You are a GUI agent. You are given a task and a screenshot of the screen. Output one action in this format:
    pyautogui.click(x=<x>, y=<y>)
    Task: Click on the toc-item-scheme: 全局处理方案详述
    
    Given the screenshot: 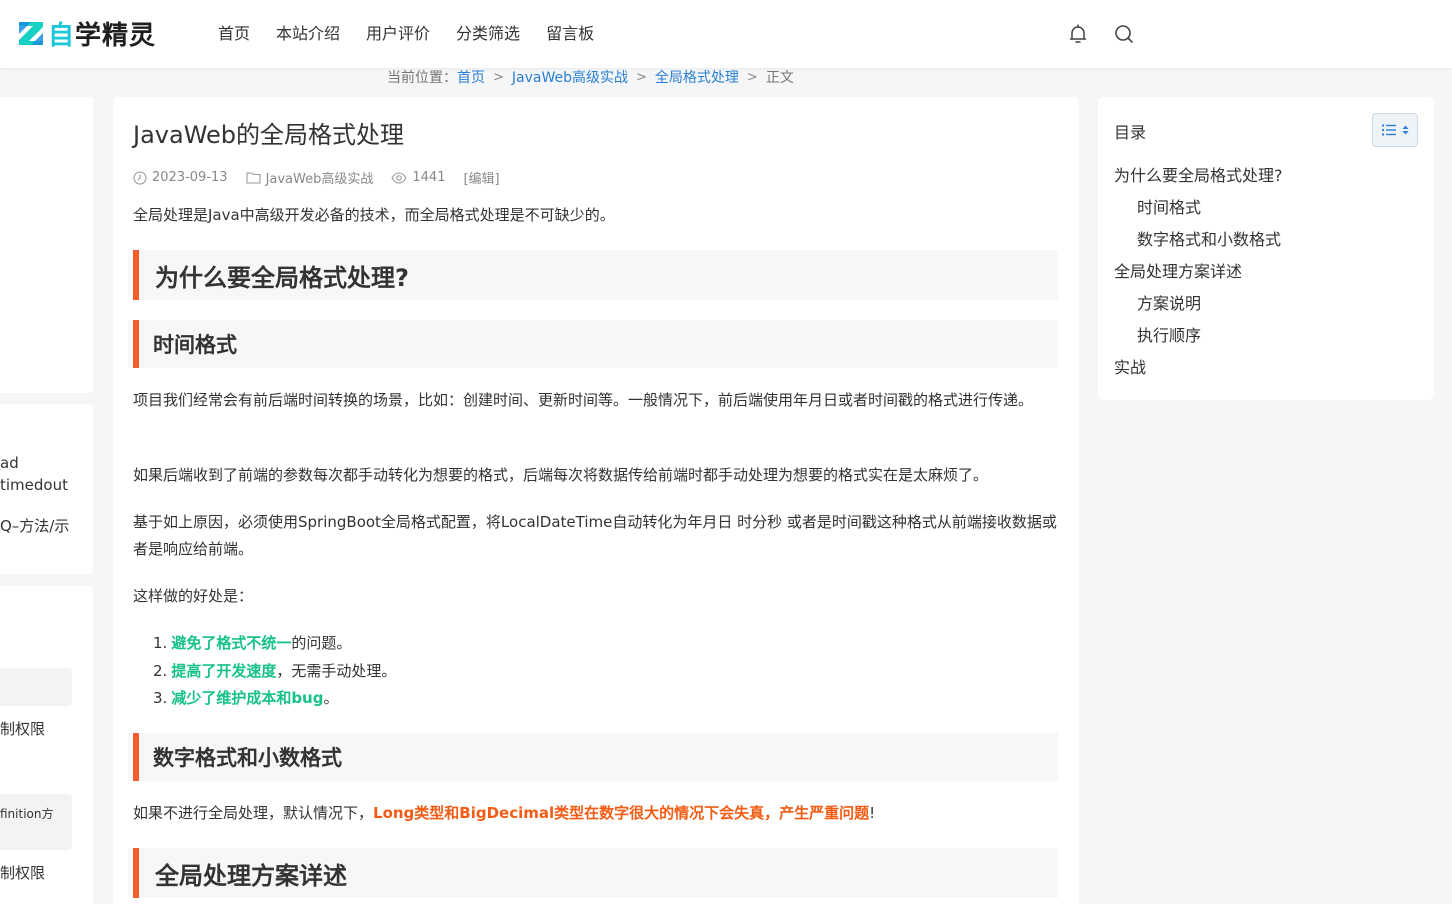 What is the action you would take?
    pyautogui.click(x=1178, y=272)
    